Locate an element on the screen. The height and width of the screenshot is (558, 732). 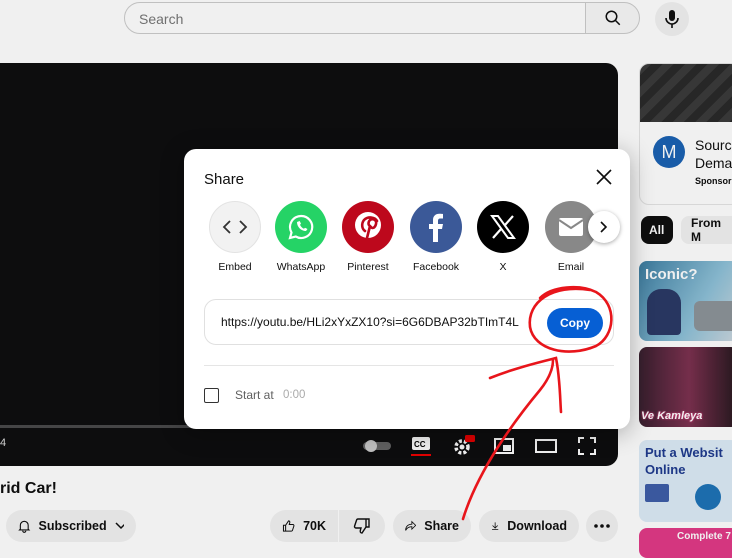
whatsapp-icon is located at coordinates (301, 227).